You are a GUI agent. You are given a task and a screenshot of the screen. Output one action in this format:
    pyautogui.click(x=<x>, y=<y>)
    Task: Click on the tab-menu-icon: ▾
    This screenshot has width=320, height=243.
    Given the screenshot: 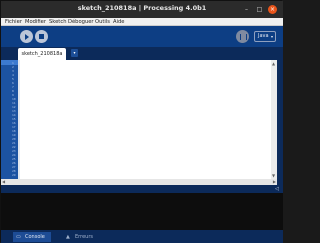 What is the action you would take?
    pyautogui.click(x=74, y=53)
    